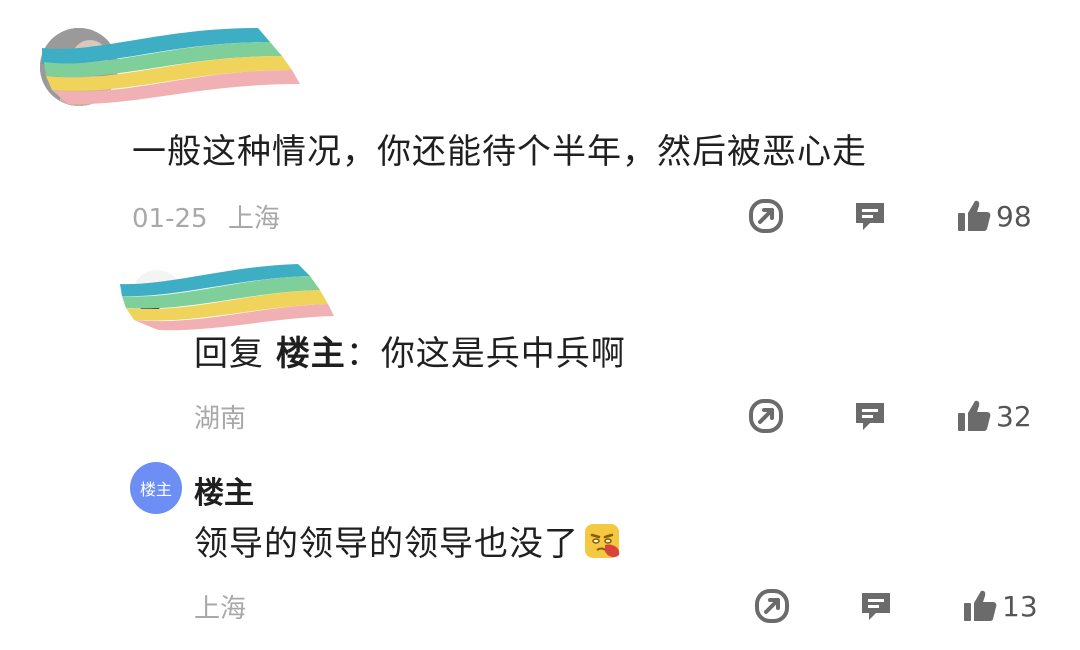 The image size is (1080, 650). I want to click on like-count: 13, so click(1020, 606).